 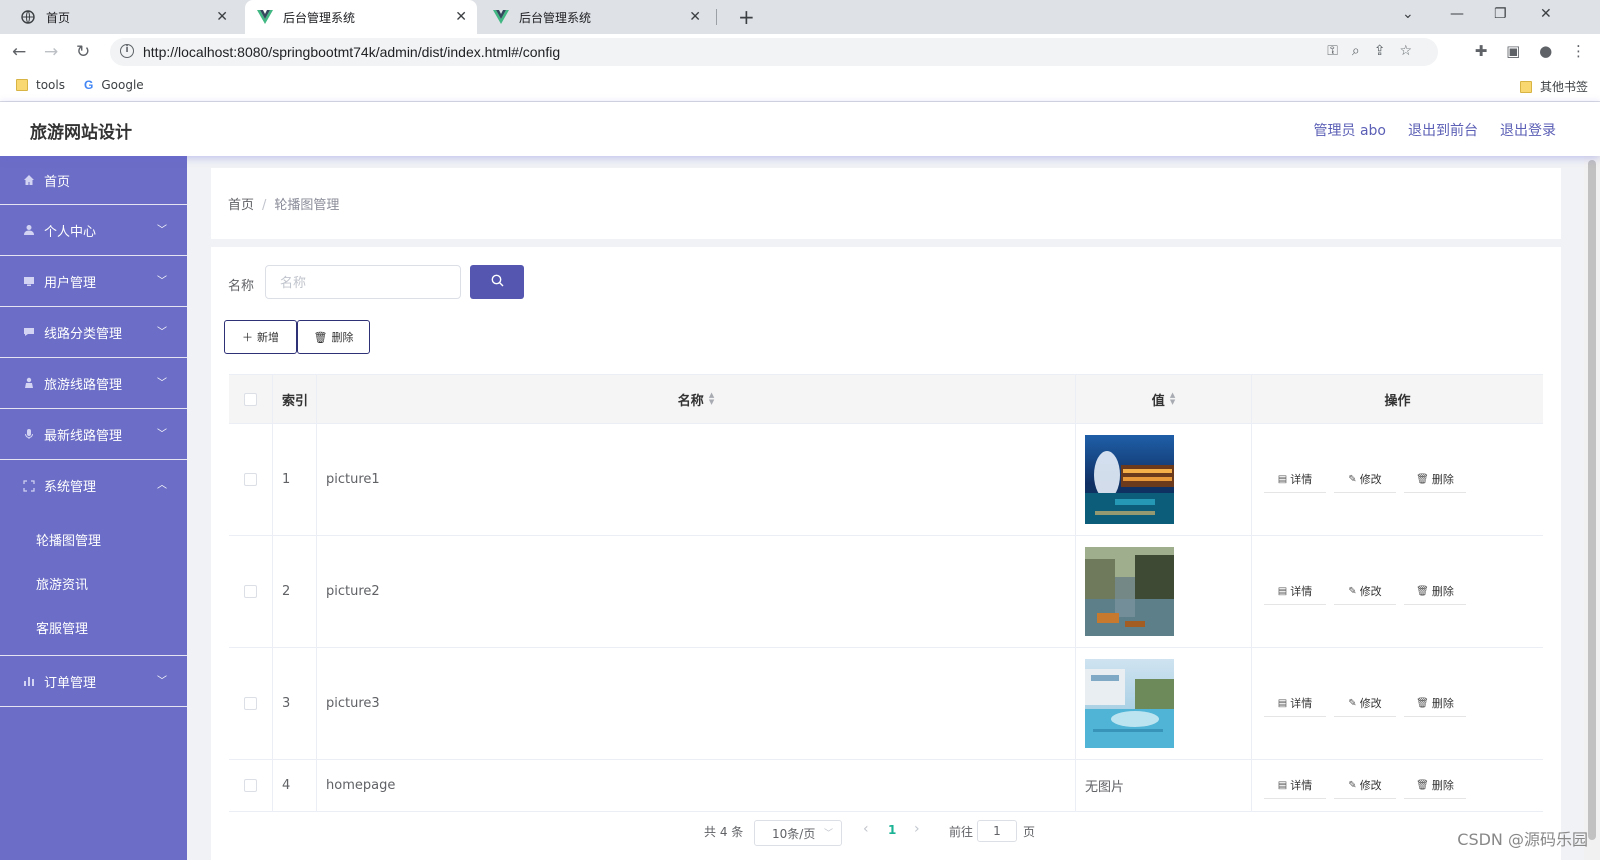 I want to click on sidebar-subitem-carousel: 轮播图管理, so click(x=93, y=539).